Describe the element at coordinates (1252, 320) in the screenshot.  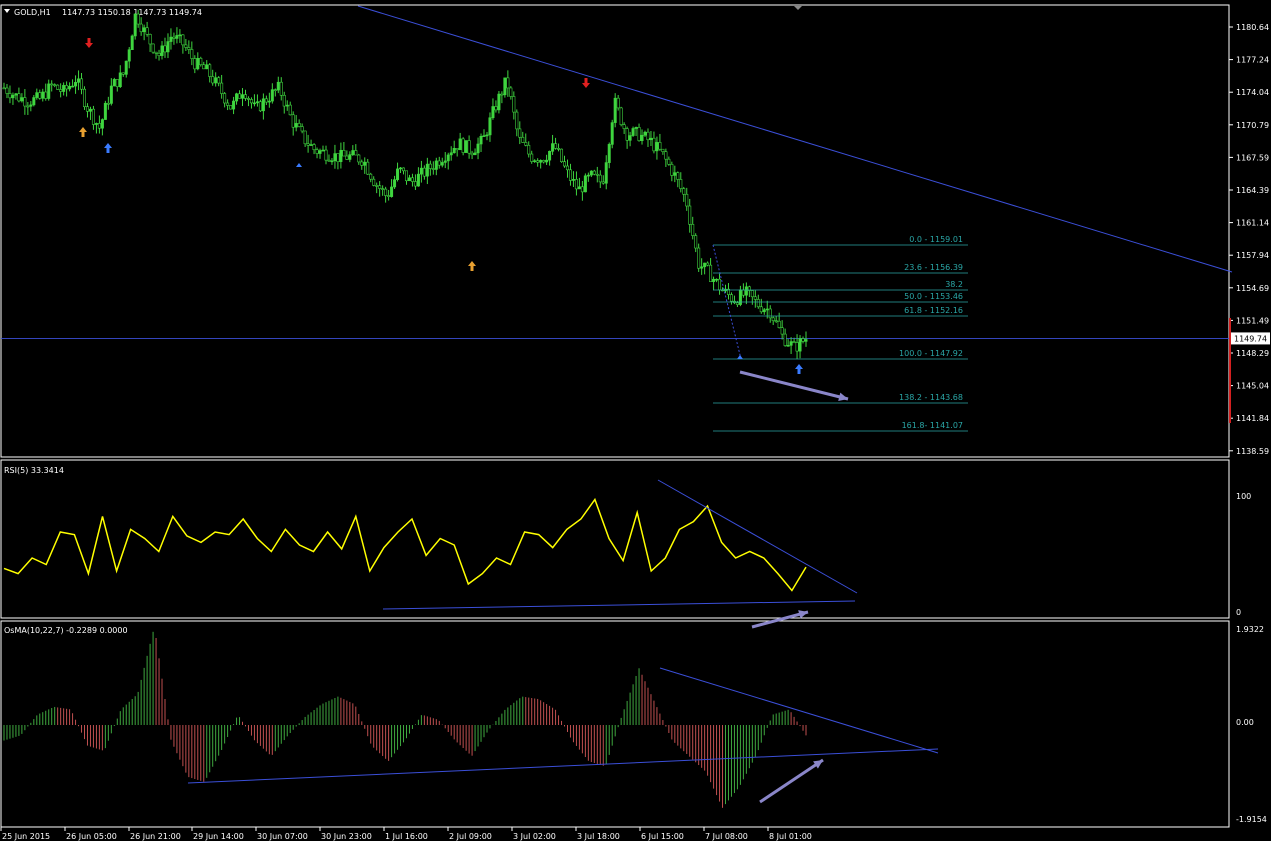
I see `price-tick-label: 1151.49` at that location.